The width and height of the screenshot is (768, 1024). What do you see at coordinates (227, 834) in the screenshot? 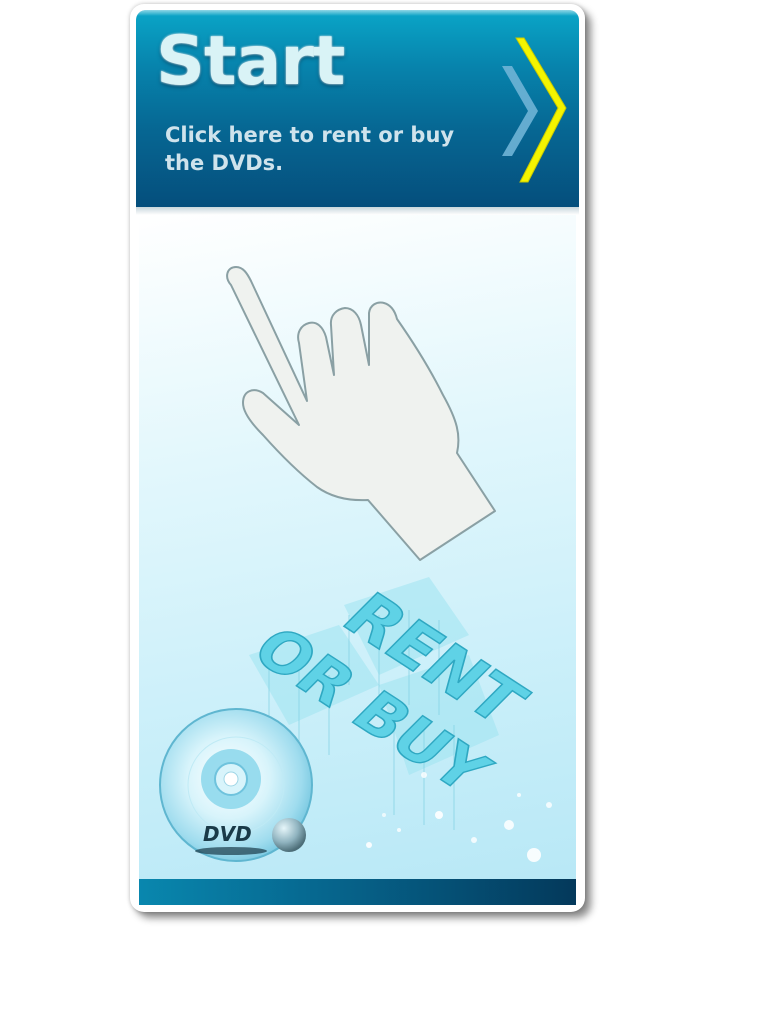
I see `dvd-logo: DVD` at bounding box center [227, 834].